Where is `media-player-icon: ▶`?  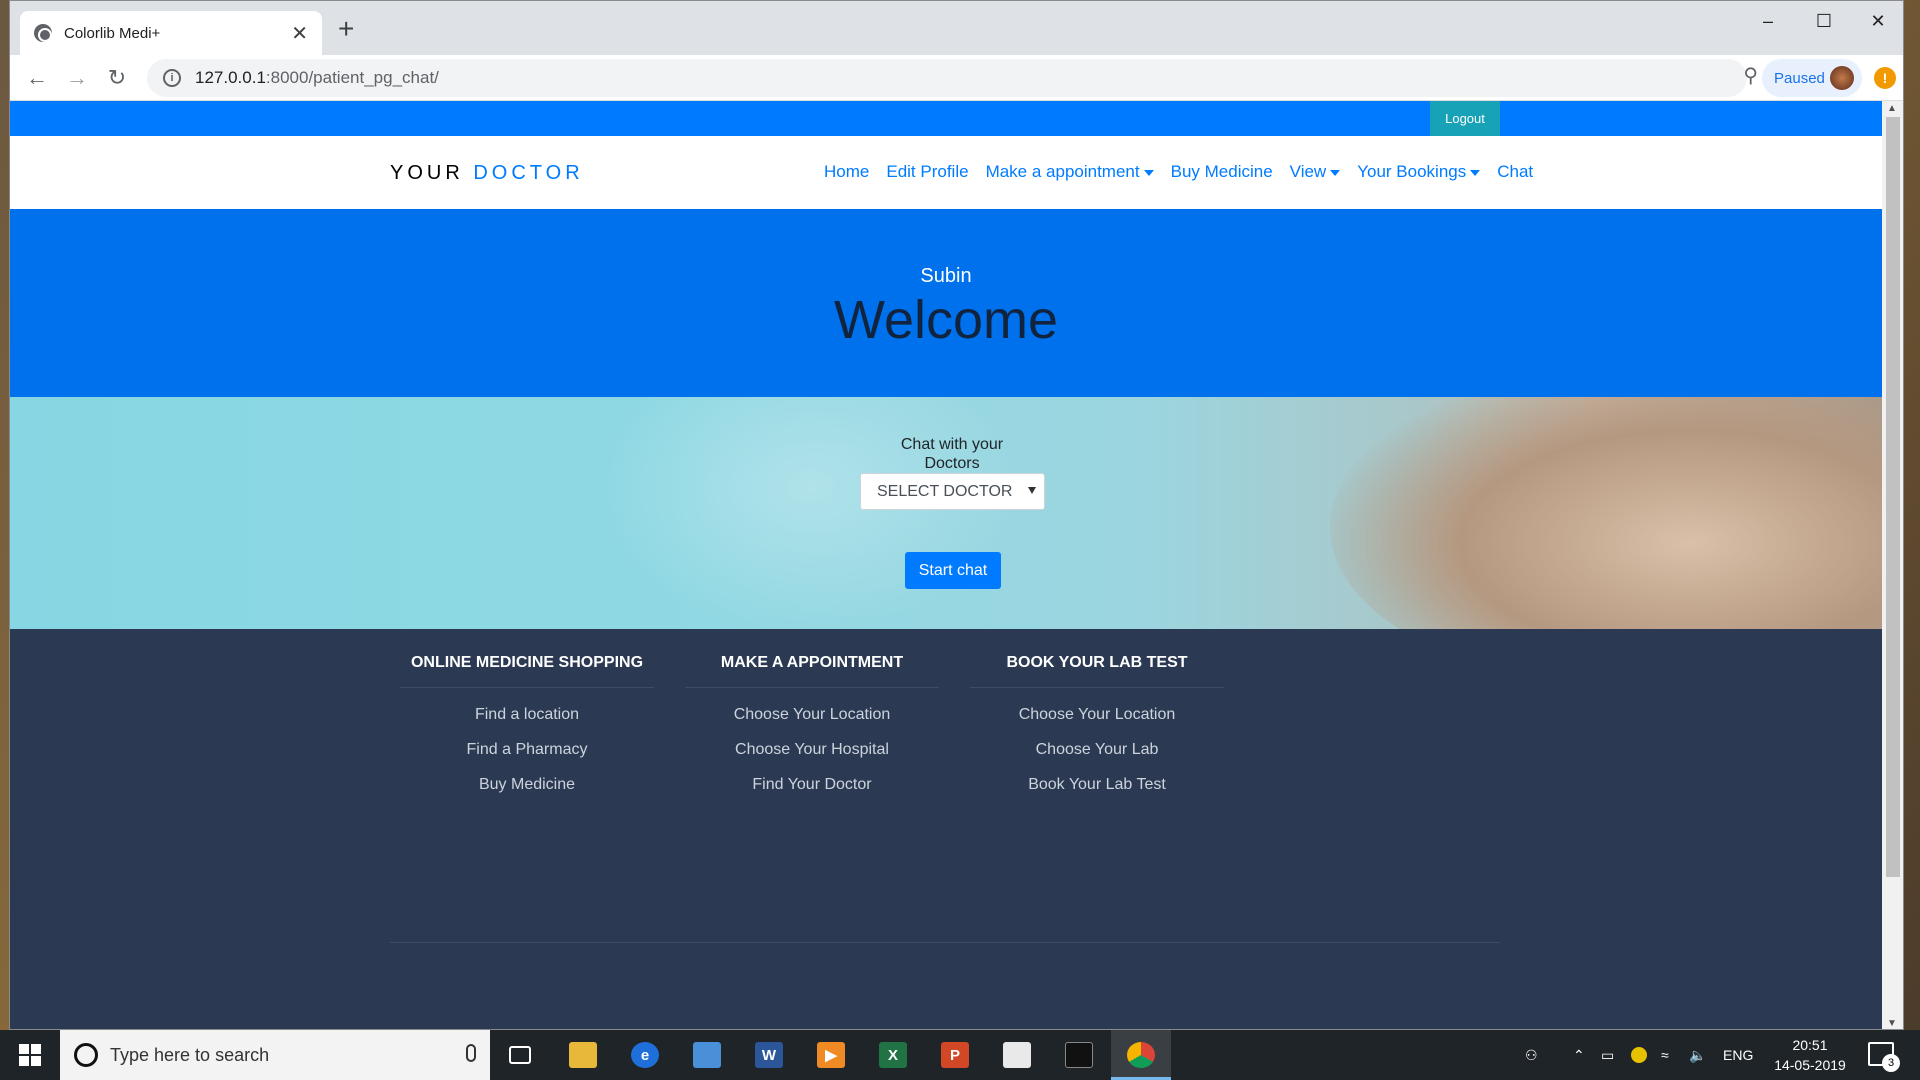
media-player-icon: ▶ is located at coordinates (831, 1055).